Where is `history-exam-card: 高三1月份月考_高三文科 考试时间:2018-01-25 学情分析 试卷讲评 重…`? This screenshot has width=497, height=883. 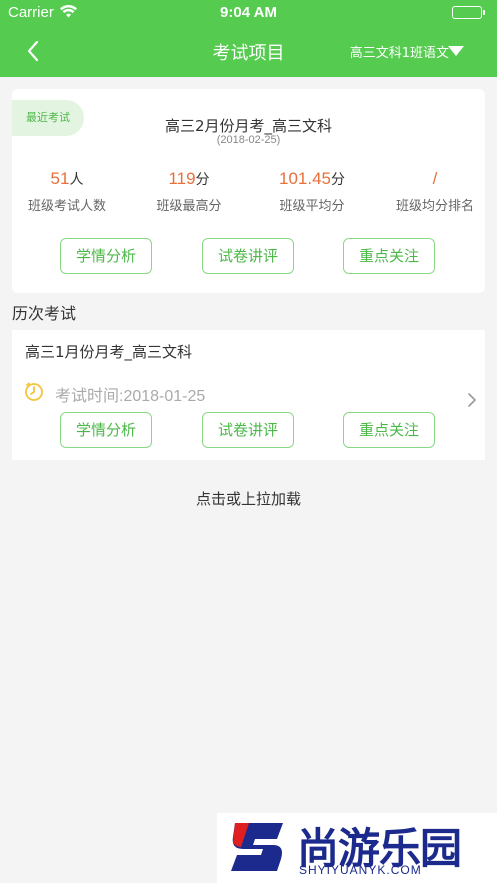
history-exam-card: 高三1月份月考_高三文科 考试时间:2018-01-25 学情分析 试卷讲评 重… is located at coordinates (248, 395).